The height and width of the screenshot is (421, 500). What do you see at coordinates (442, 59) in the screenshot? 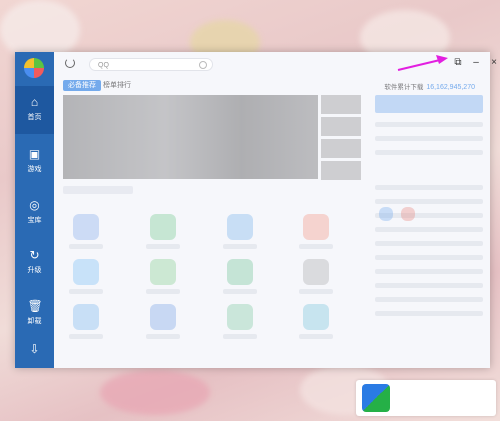
I see `annotation-arrow-head` at bounding box center [442, 59].